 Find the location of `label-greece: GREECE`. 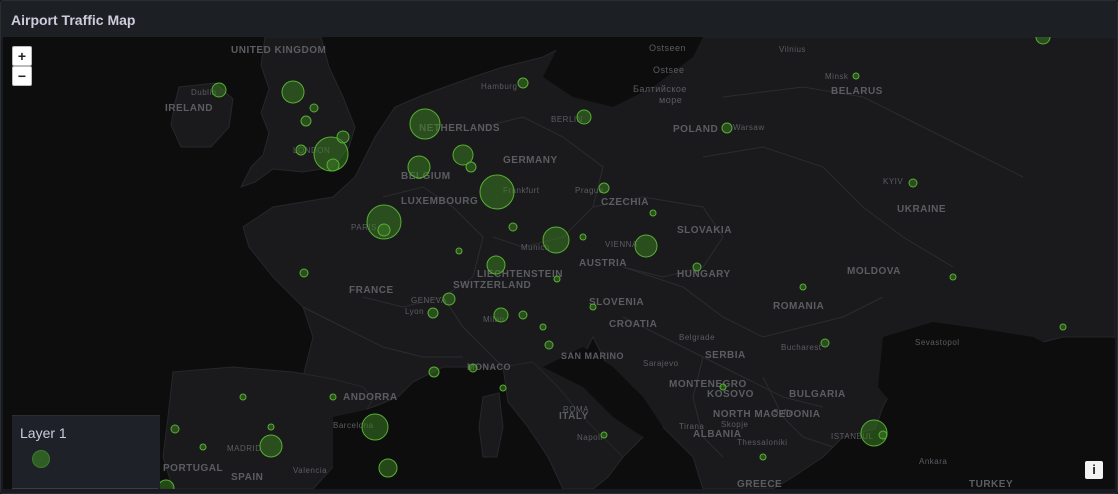

label-greece: GREECE is located at coordinates (759, 484).